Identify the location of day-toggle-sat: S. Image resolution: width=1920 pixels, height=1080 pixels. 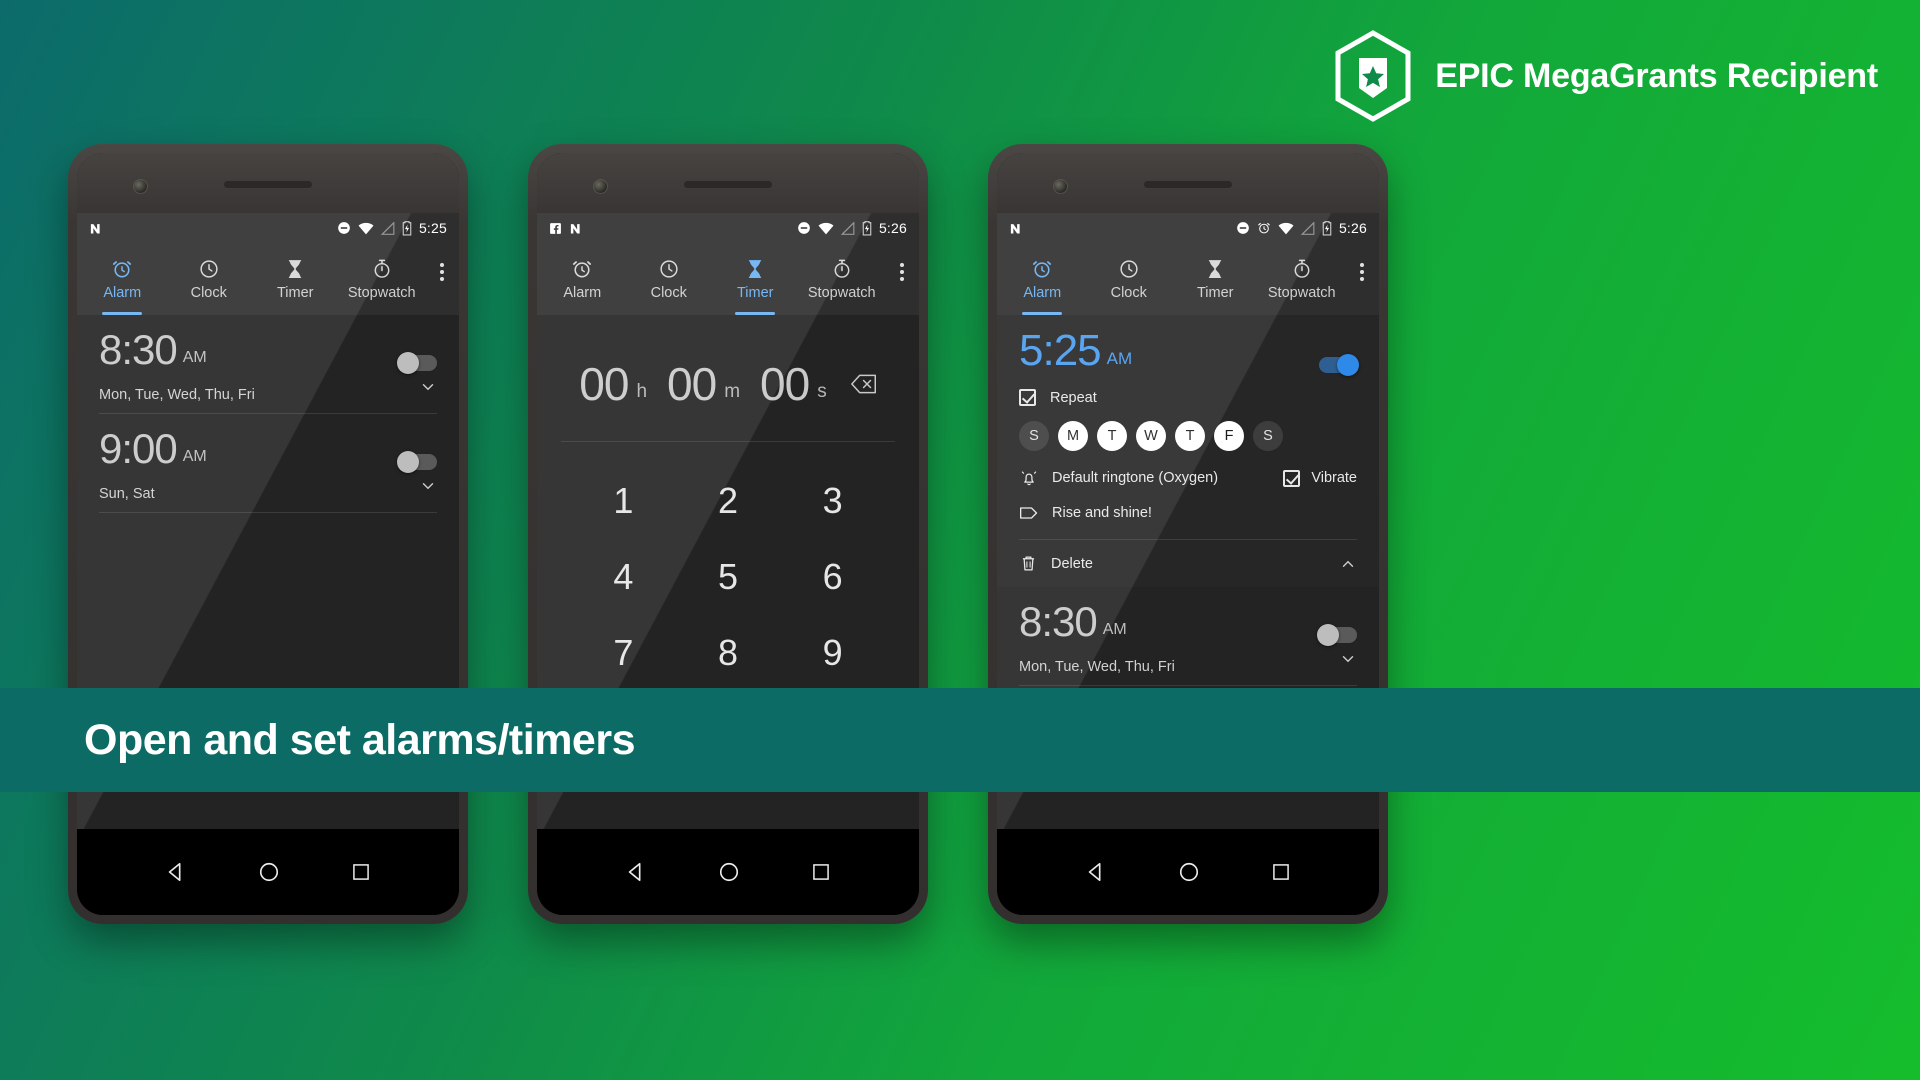
(1268, 436).